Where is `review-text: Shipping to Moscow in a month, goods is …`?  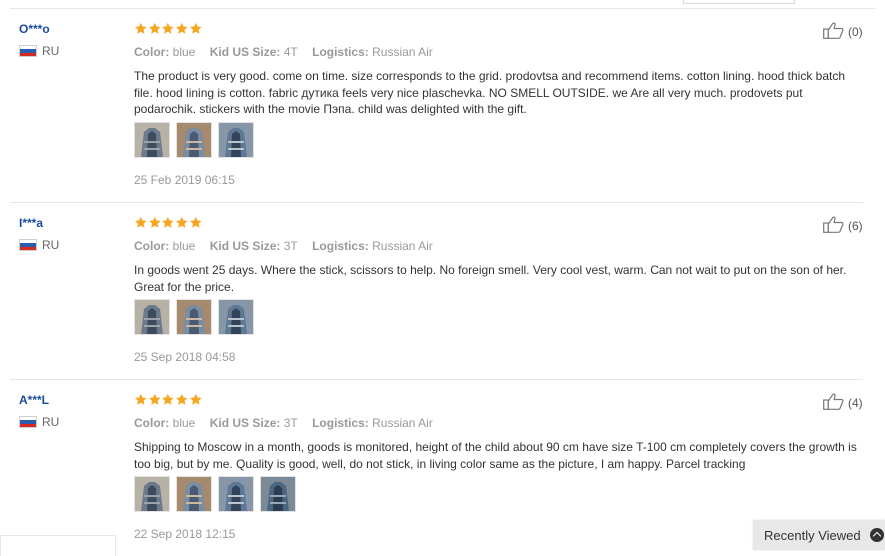
review-text: Shipping to Moscow in a month, goods is … is located at coordinates (495, 455).